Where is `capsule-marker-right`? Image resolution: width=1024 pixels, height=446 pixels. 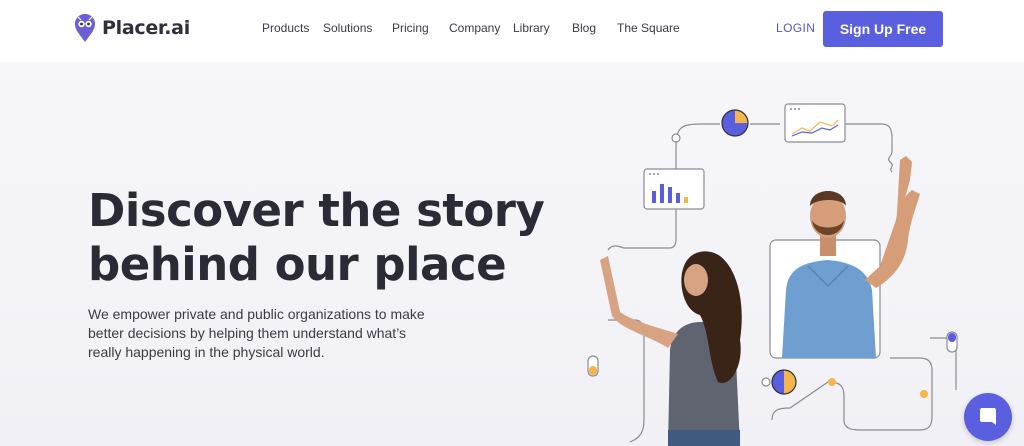 capsule-marker-right is located at coordinates (952, 342).